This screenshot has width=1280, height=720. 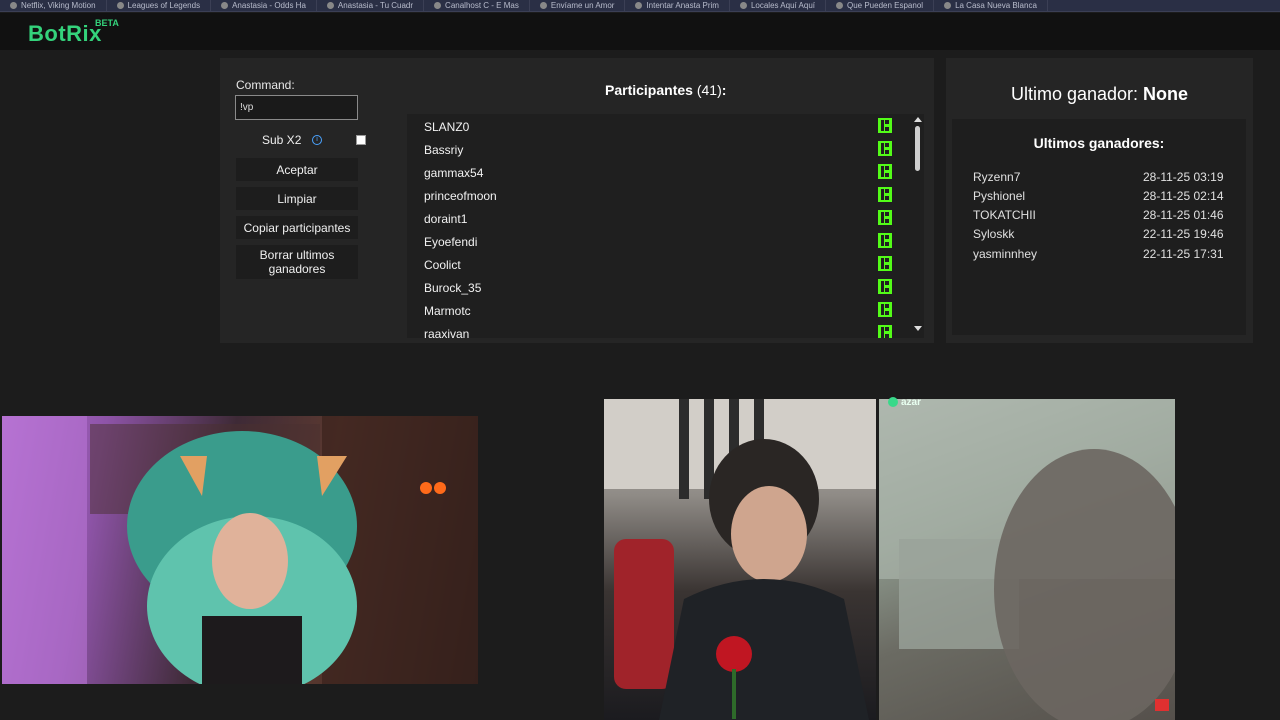 I want to click on info-icon: i, so click(x=317, y=140).